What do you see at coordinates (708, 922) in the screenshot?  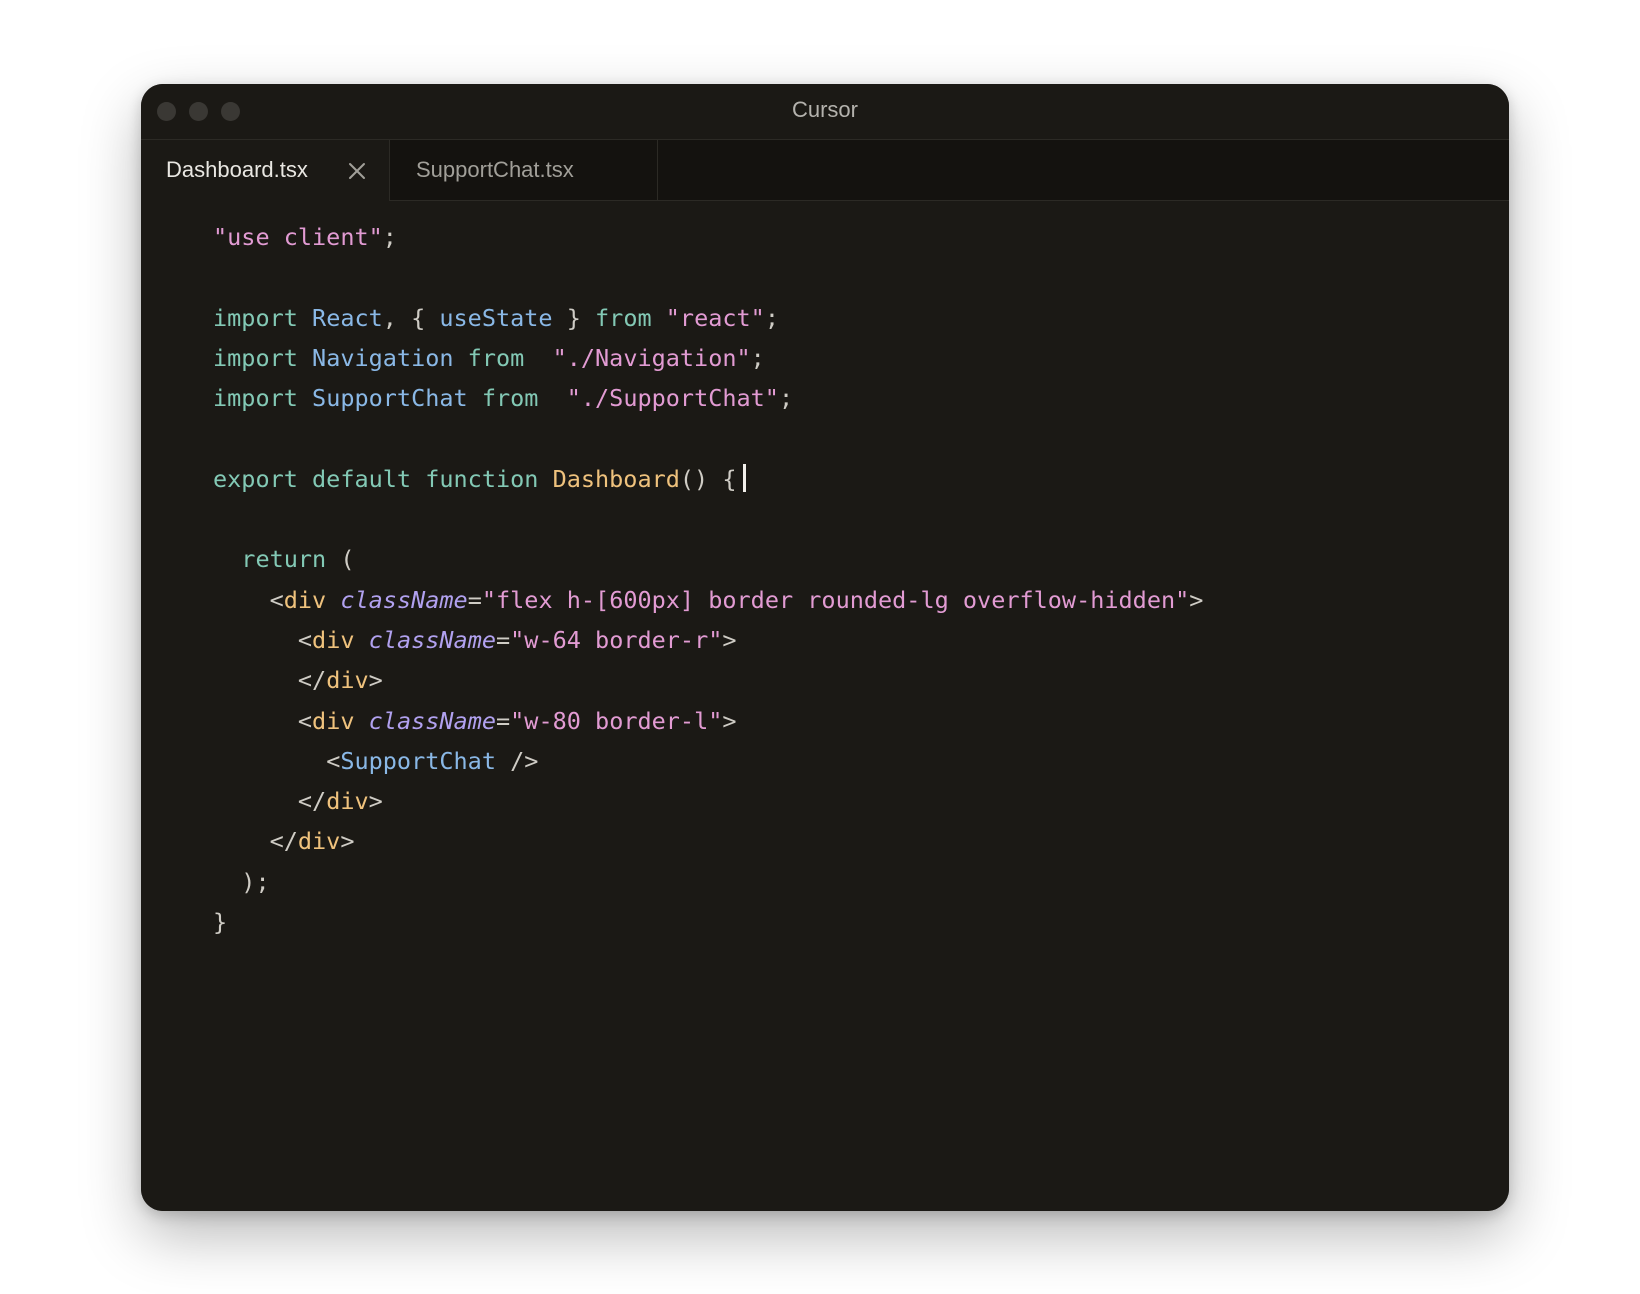 I see `code-line-18: }` at bounding box center [708, 922].